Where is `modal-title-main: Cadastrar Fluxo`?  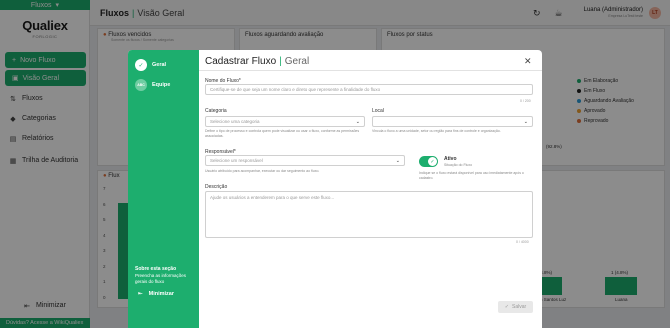
modal-title-main: Cadastrar Fluxo is located at coordinates (241, 61).